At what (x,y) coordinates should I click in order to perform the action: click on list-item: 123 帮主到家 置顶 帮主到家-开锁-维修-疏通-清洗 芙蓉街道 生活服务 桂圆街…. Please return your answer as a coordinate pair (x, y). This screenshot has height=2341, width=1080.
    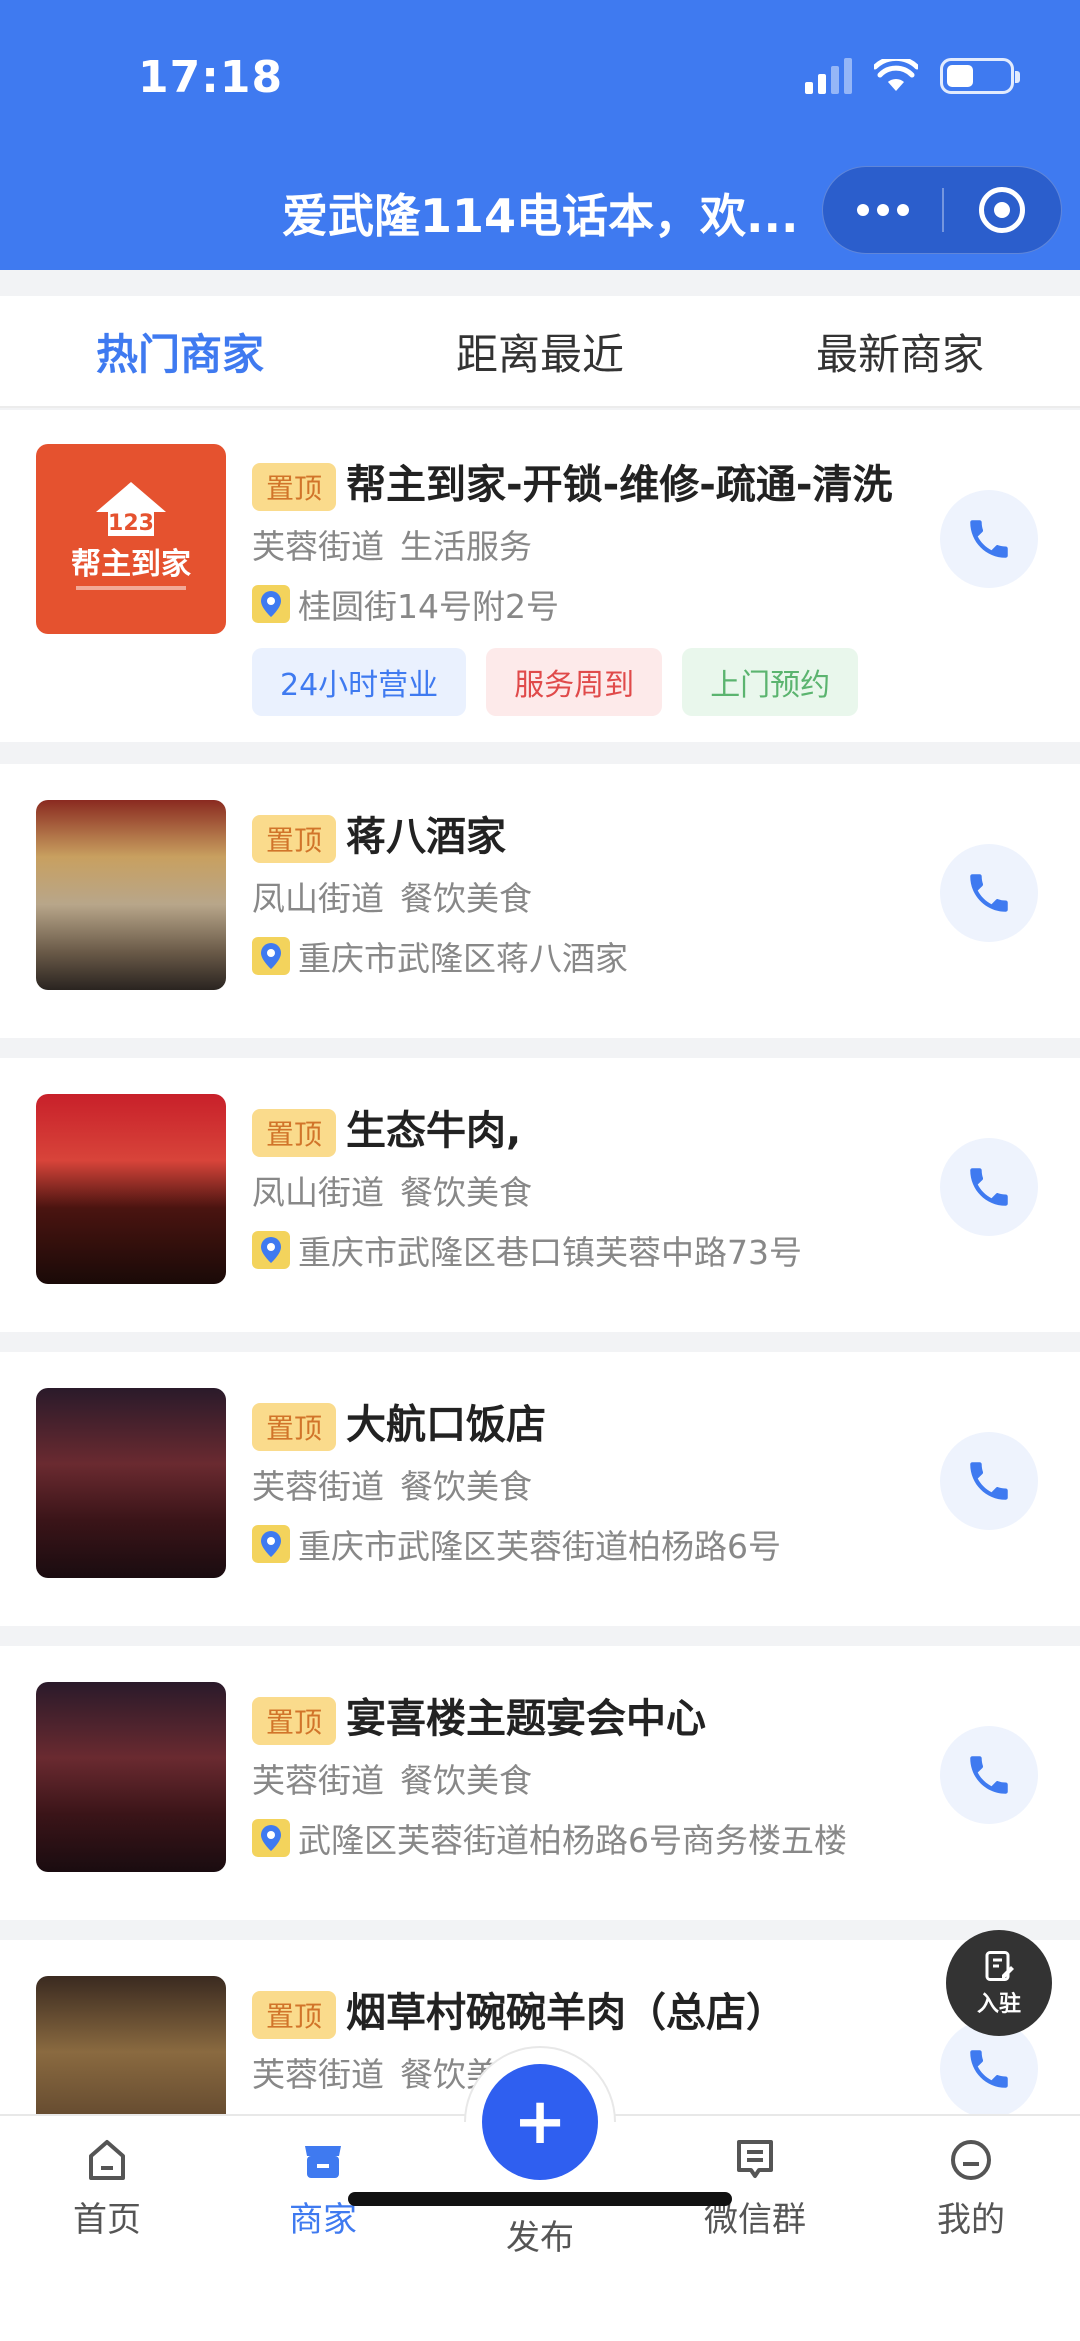
    Looking at the image, I should click on (540, 576).